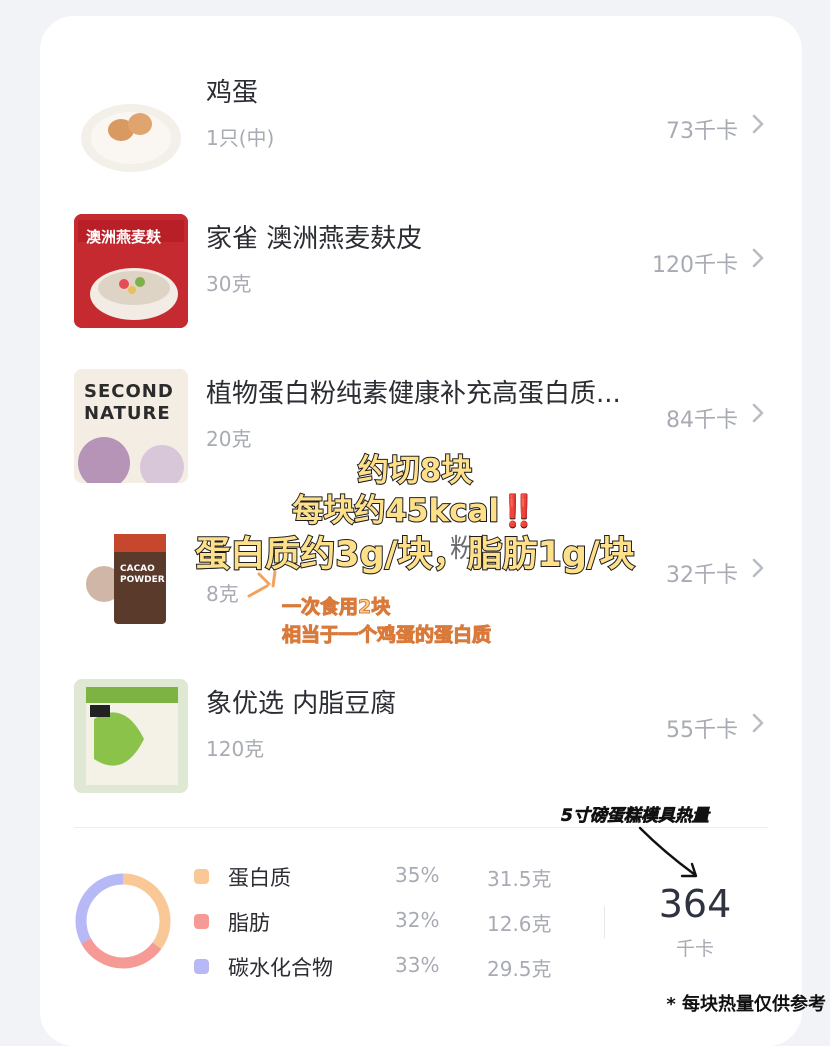  I want to click on macro-percent: 33%, so click(417, 965).